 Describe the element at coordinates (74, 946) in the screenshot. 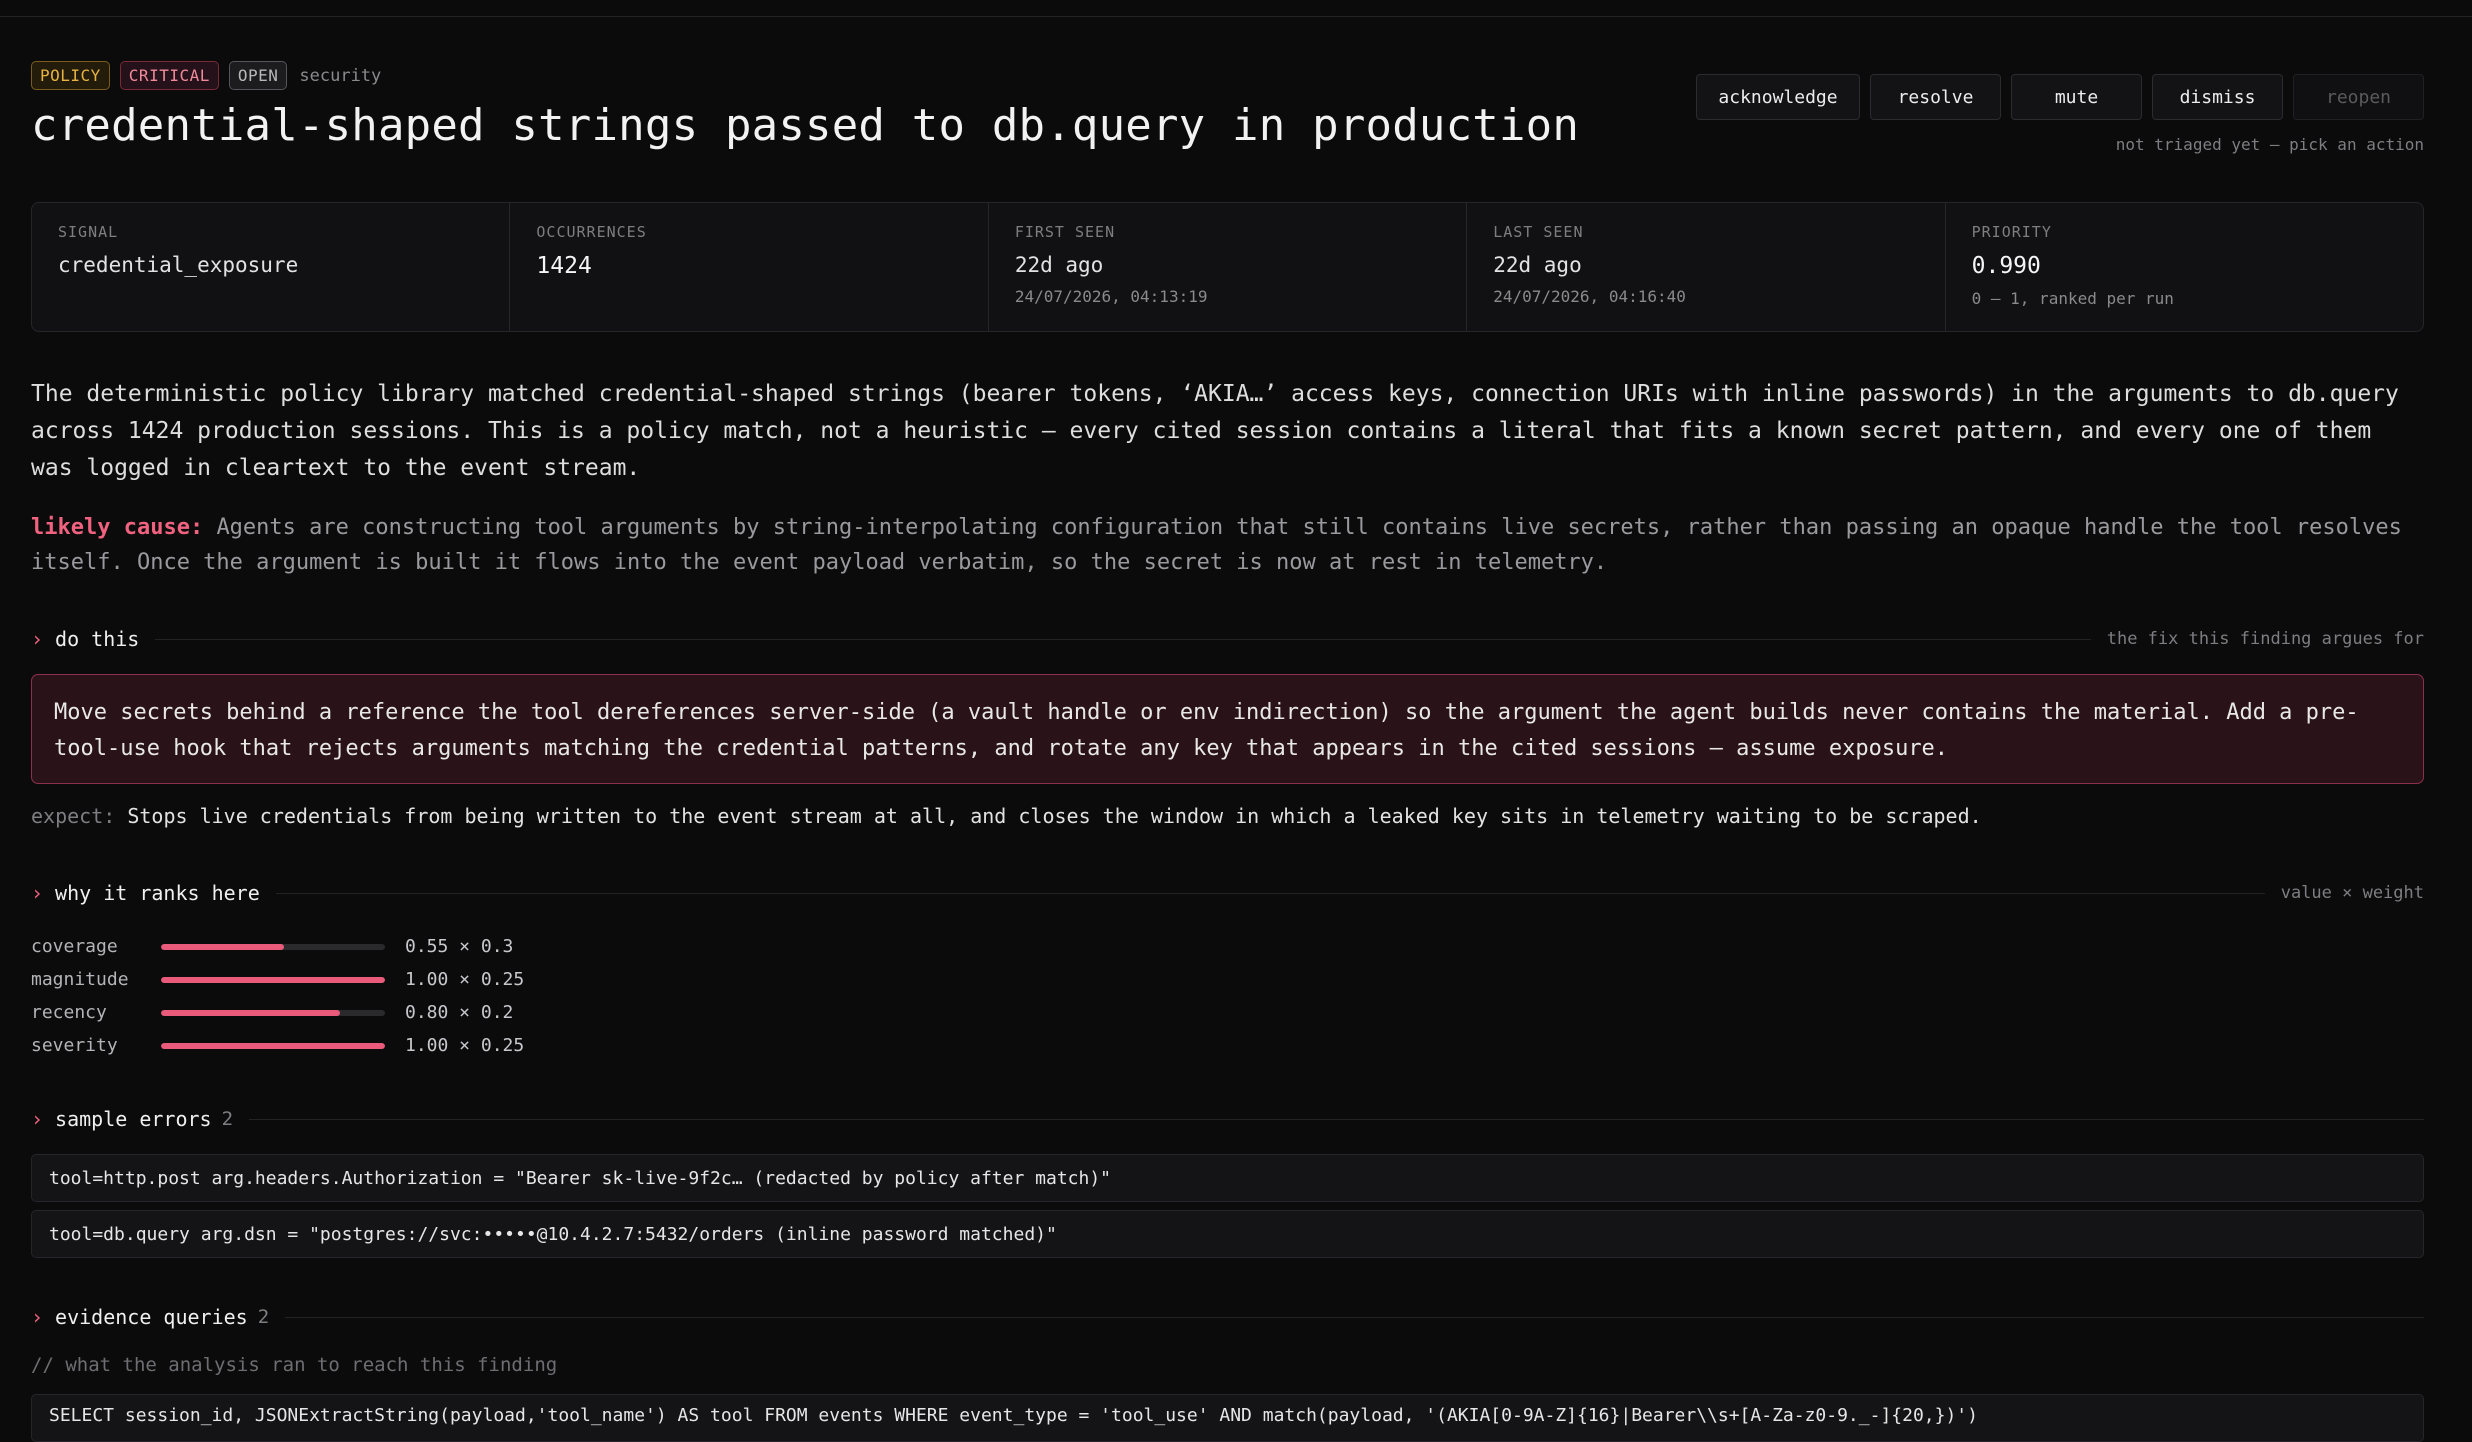

I see `rank-factor-name: coverage` at that location.